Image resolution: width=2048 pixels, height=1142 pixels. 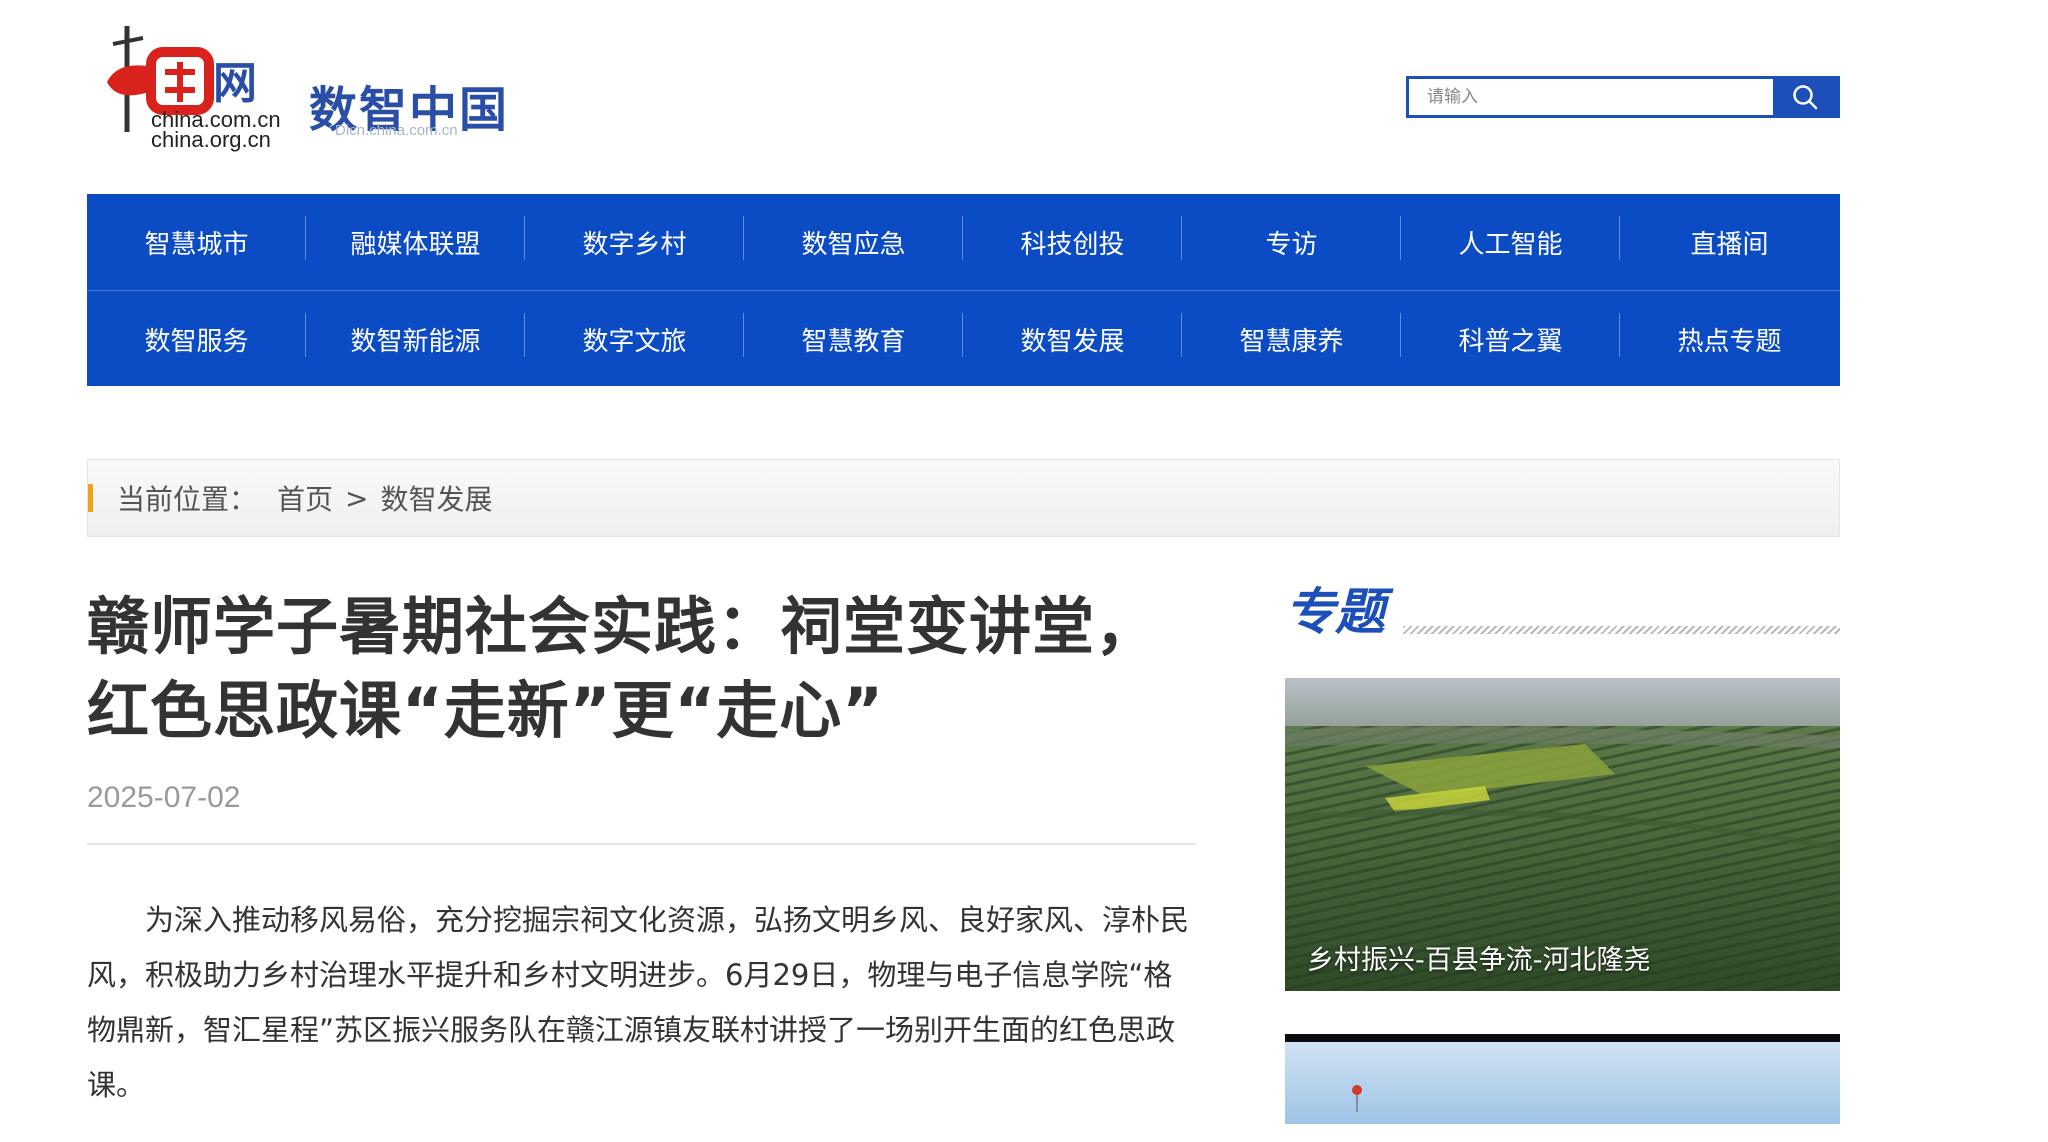 I want to click on nav-item-science: 科普之翼, so click(x=1510, y=335).